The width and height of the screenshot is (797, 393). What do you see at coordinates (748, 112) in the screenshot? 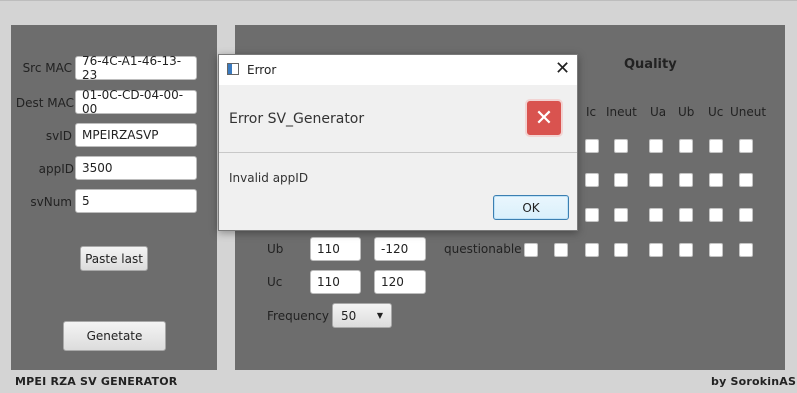
I see `quality-col-uneut: Uneut` at bounding box center [748, 112].